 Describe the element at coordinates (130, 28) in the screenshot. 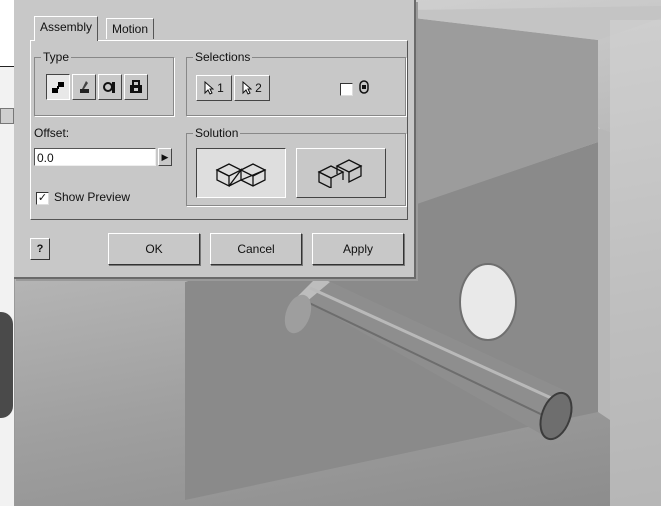

I see `tab-motion: Motion` at that location.